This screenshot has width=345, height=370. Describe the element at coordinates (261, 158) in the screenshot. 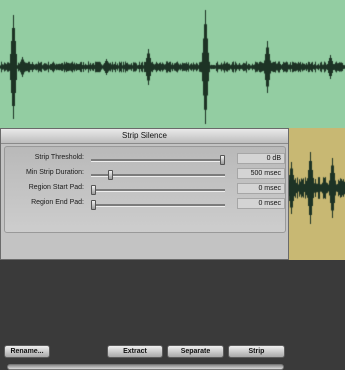

I see `strip-threshold-value: 0 dB` at that location.